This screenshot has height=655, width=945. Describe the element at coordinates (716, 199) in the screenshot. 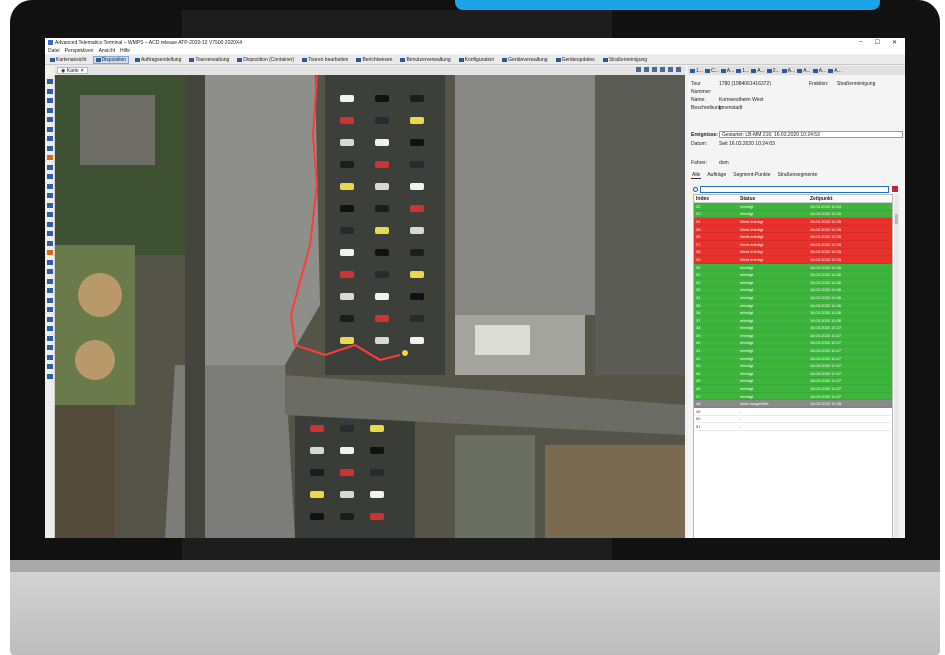

I see `header-index: Index` at that location.